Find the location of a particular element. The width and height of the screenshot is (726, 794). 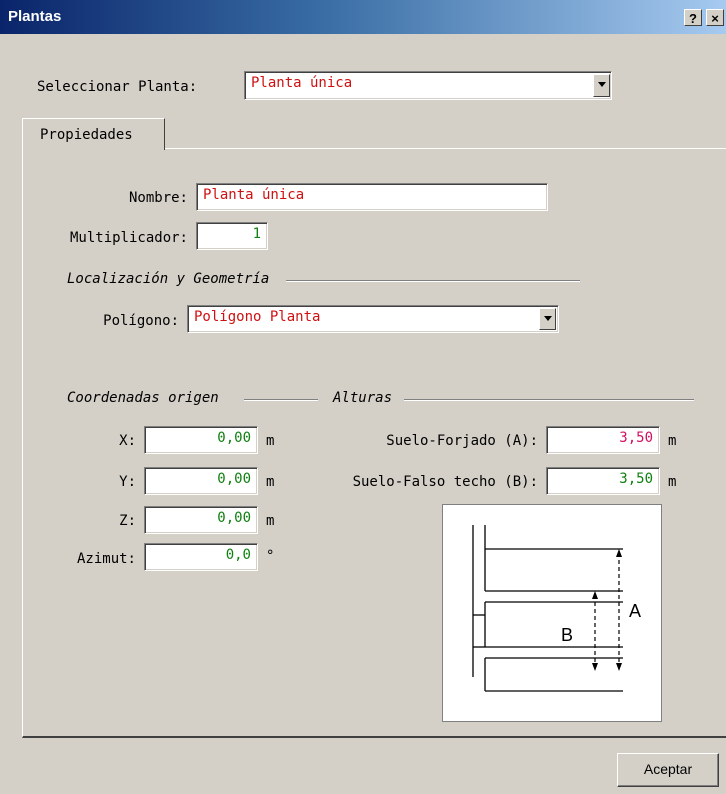

x-label: X: is located at coordinates (127, 441).